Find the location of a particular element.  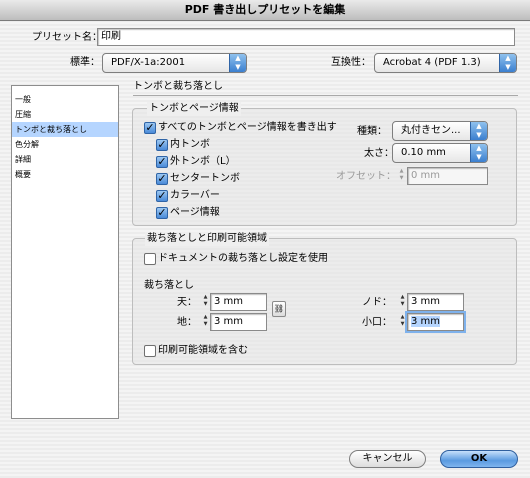

cancel-button: キャンセル is located at coordinates (387, 459).